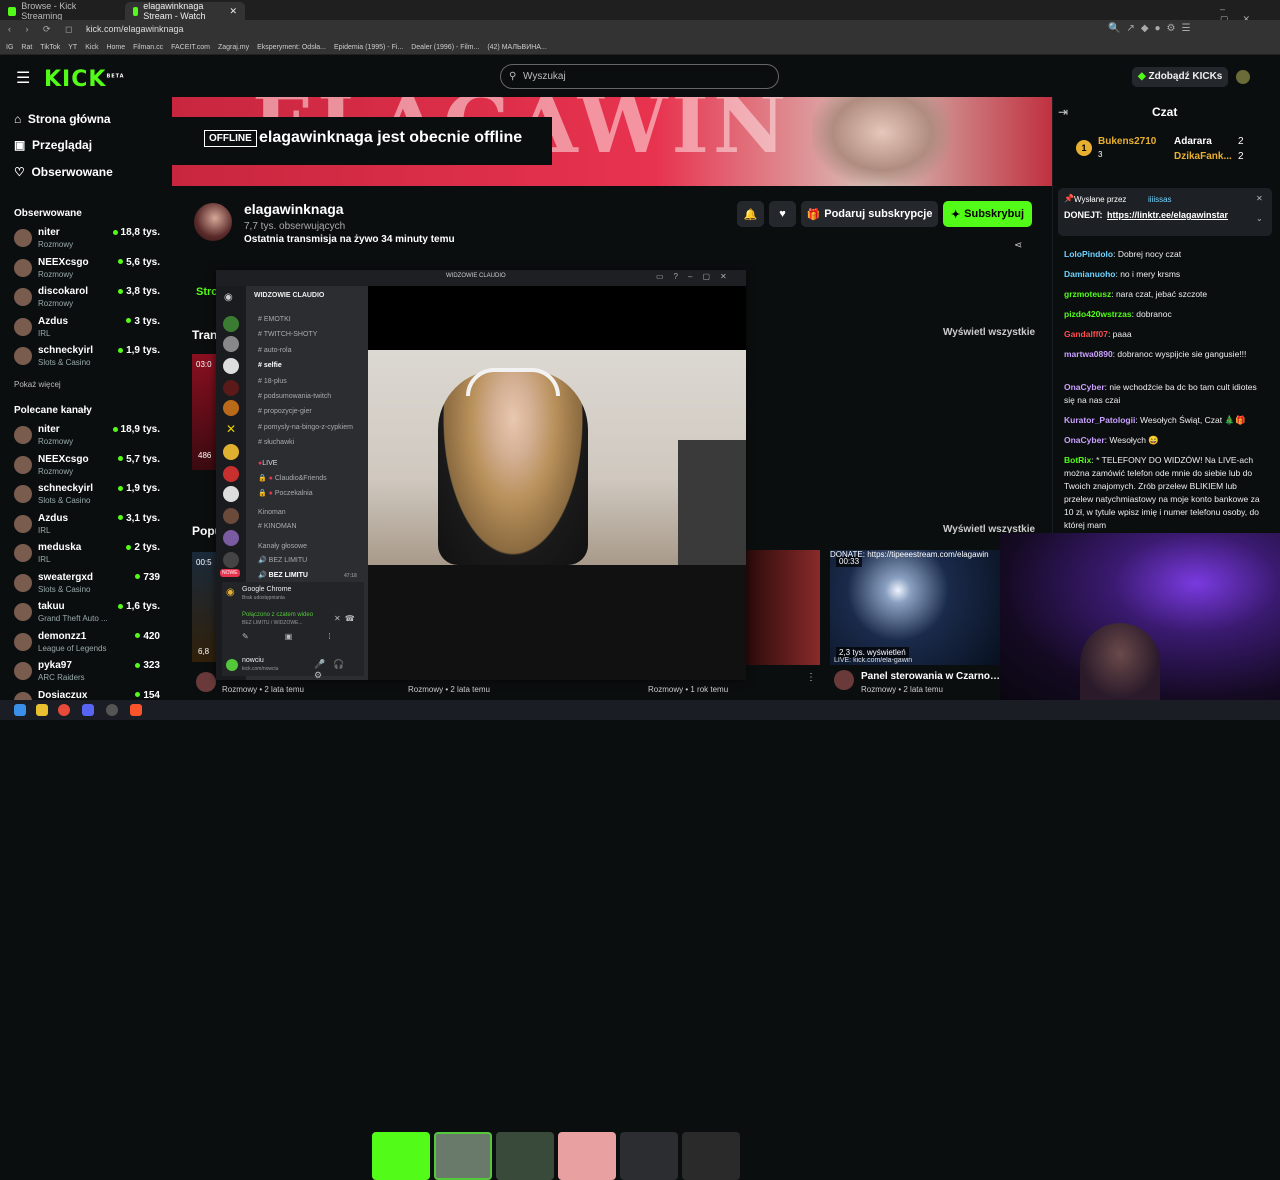 This screenshot has width=1280, height=1180. I want to click on menu-icon: ☰, so click(23, 78).